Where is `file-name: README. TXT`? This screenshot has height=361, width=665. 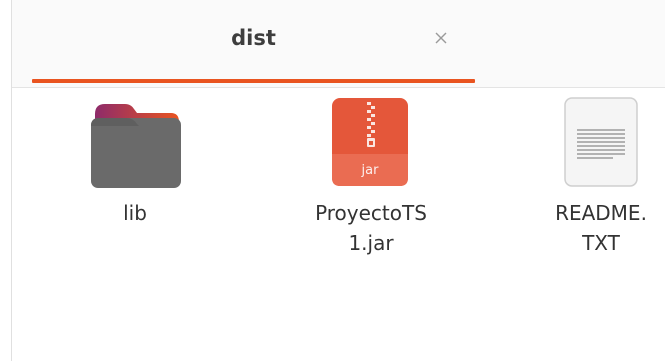
file-name: README. TXT is located at coordinates (601, 228).